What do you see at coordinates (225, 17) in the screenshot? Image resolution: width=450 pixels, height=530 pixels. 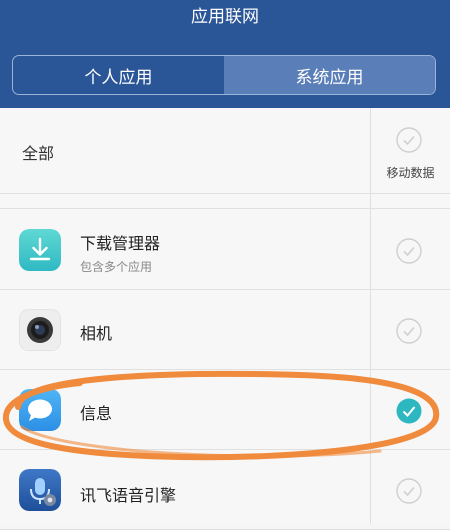 I see `page-title: 应用联网` at bounding box center [225, 17].